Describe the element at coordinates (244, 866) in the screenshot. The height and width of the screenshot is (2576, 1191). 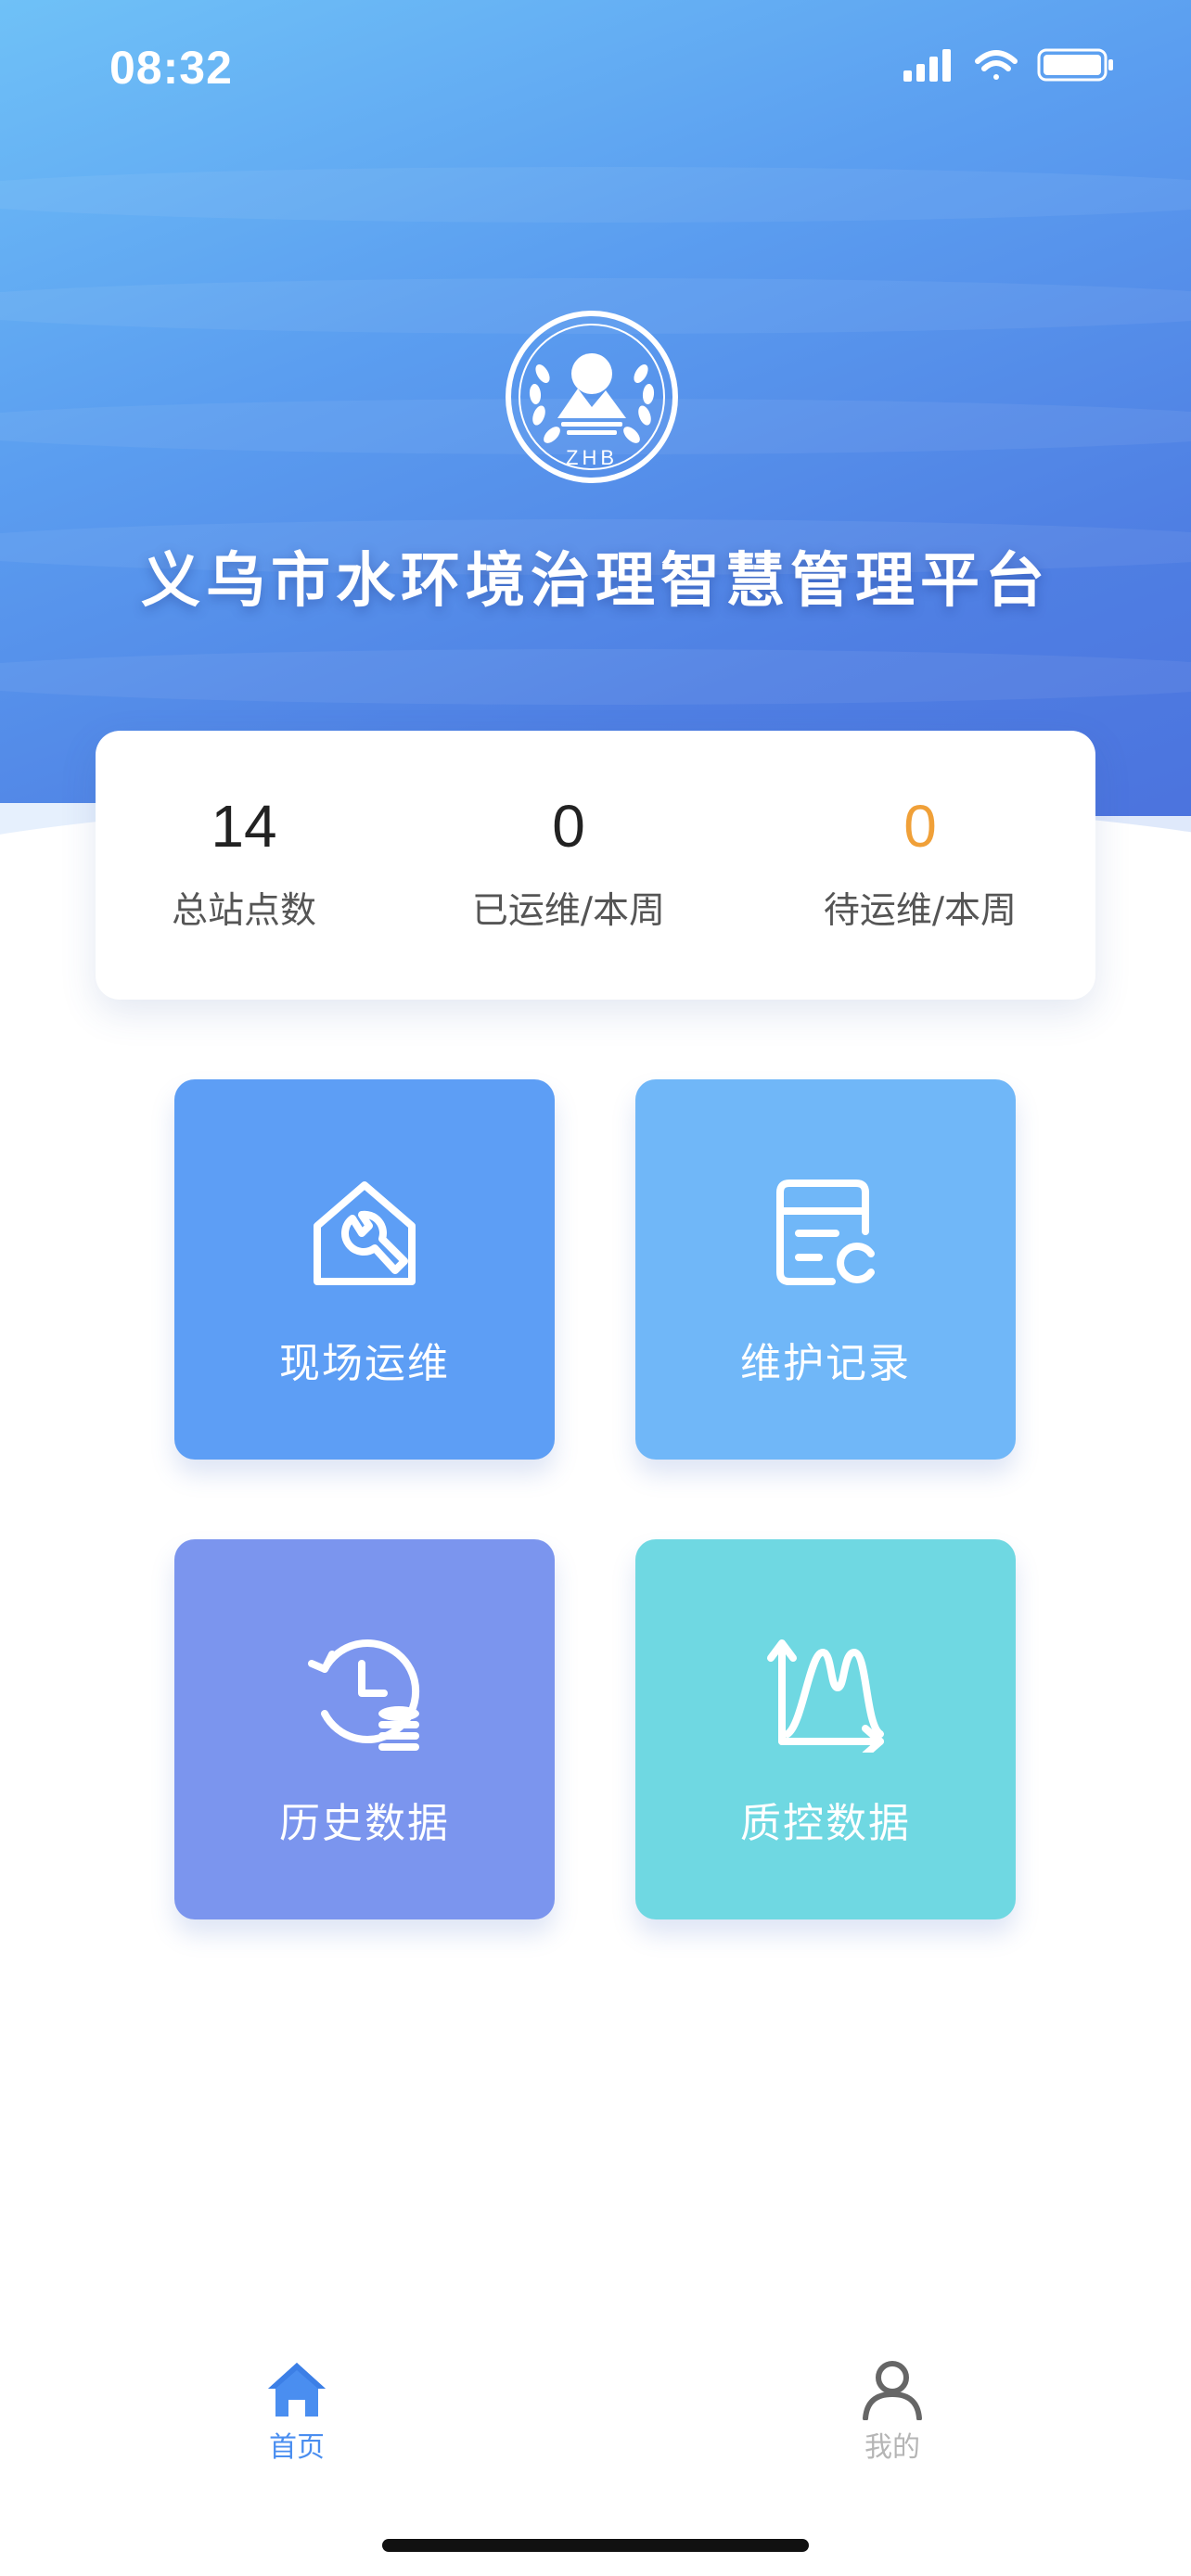
I see `stat-total-stations: 14 总站点数` at that location.